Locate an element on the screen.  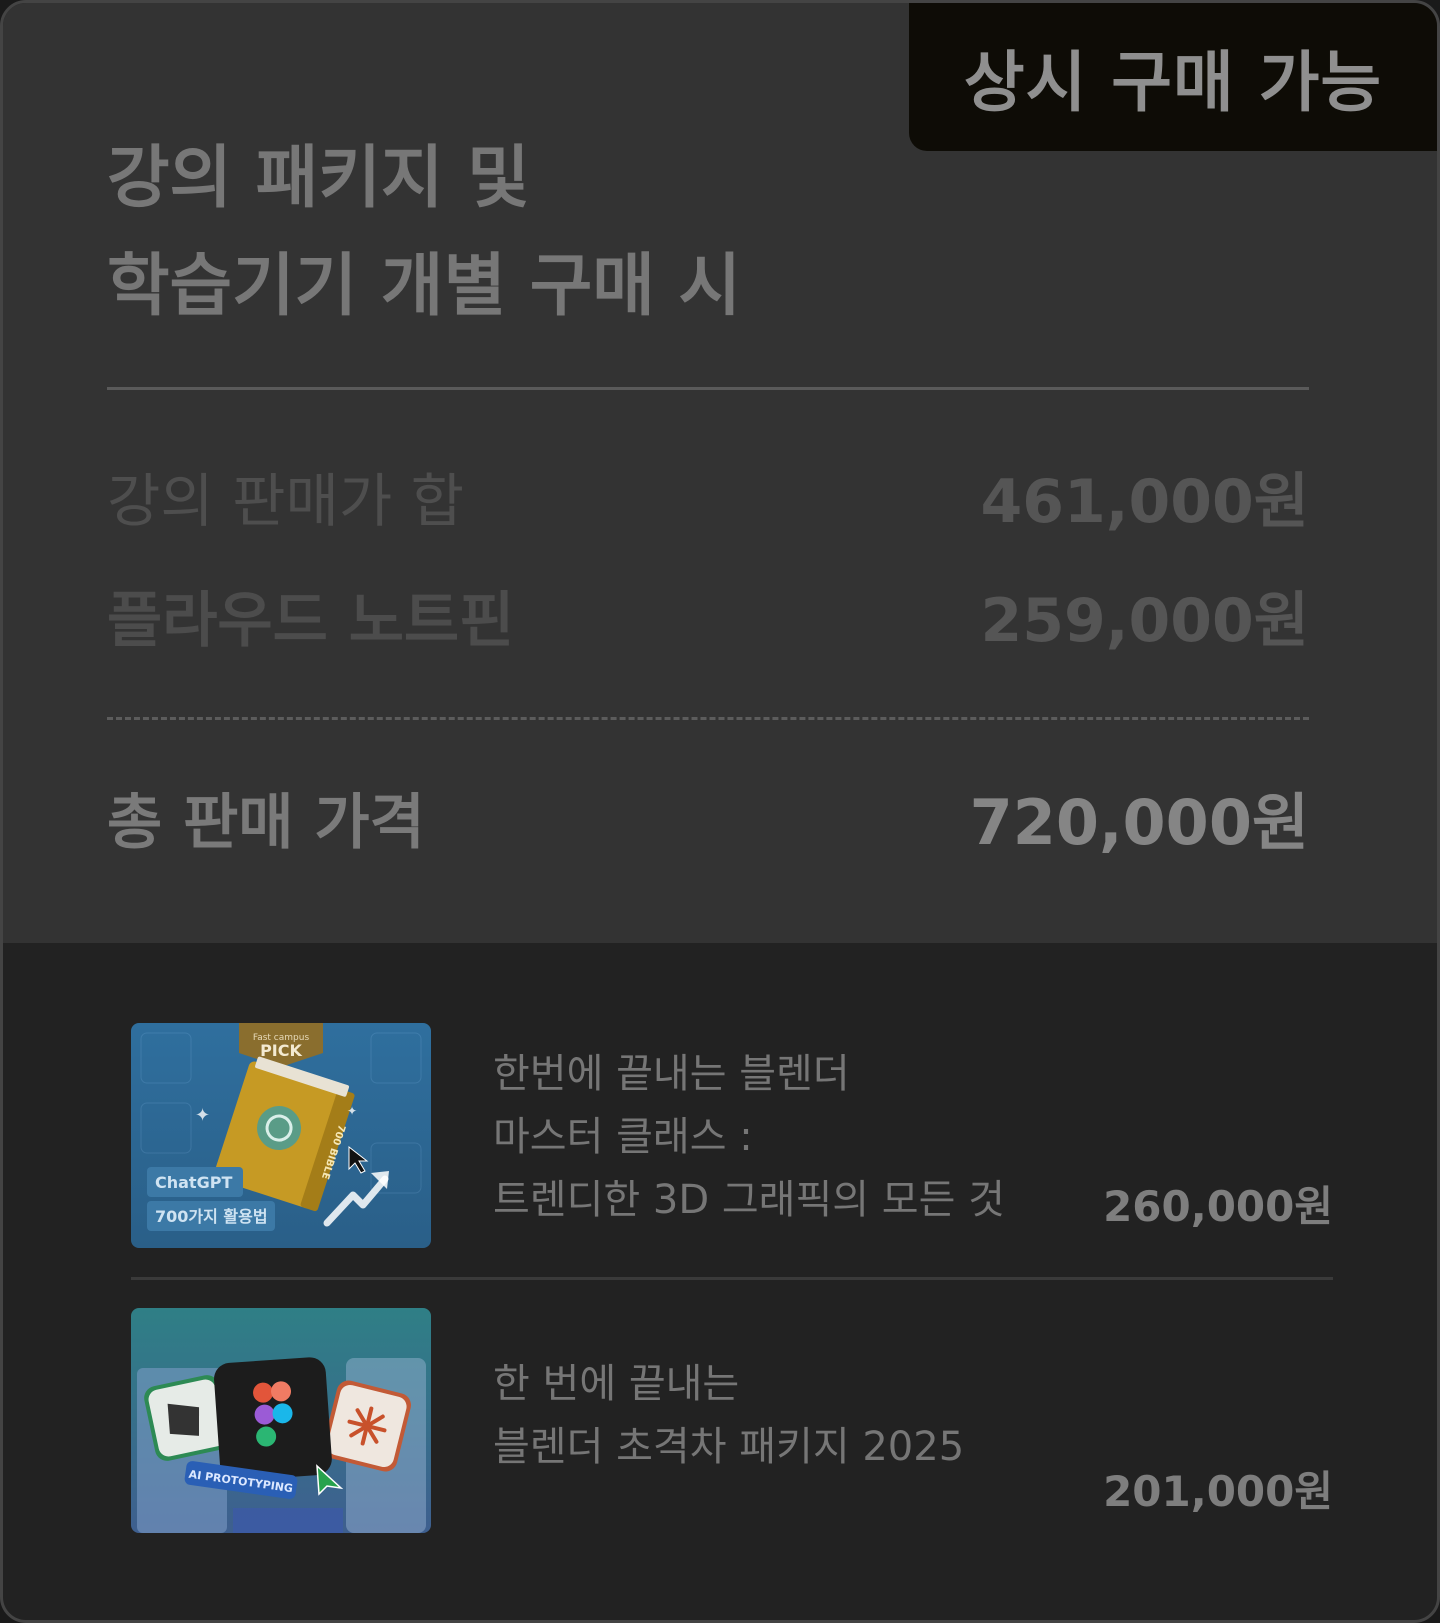
course-title-line: 트렌디한 3D 그래픽의 모든 것 is located at coordinates (749, 1200).